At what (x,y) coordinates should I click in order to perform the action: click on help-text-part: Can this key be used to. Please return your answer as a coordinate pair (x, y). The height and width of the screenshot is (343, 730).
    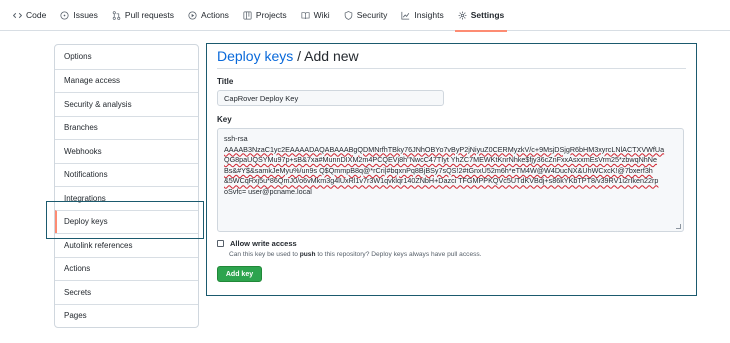
    Looking at the image, I should click on (264, 254).